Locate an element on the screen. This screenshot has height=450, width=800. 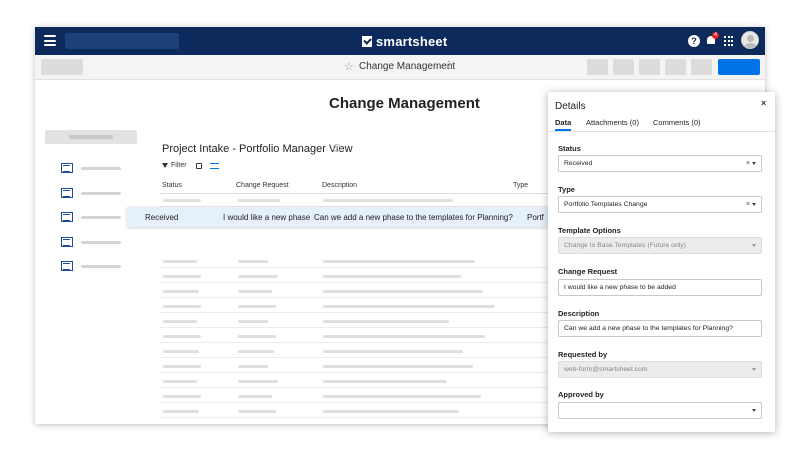
status-dropdown: Received × is located at coordinates (660, 163).